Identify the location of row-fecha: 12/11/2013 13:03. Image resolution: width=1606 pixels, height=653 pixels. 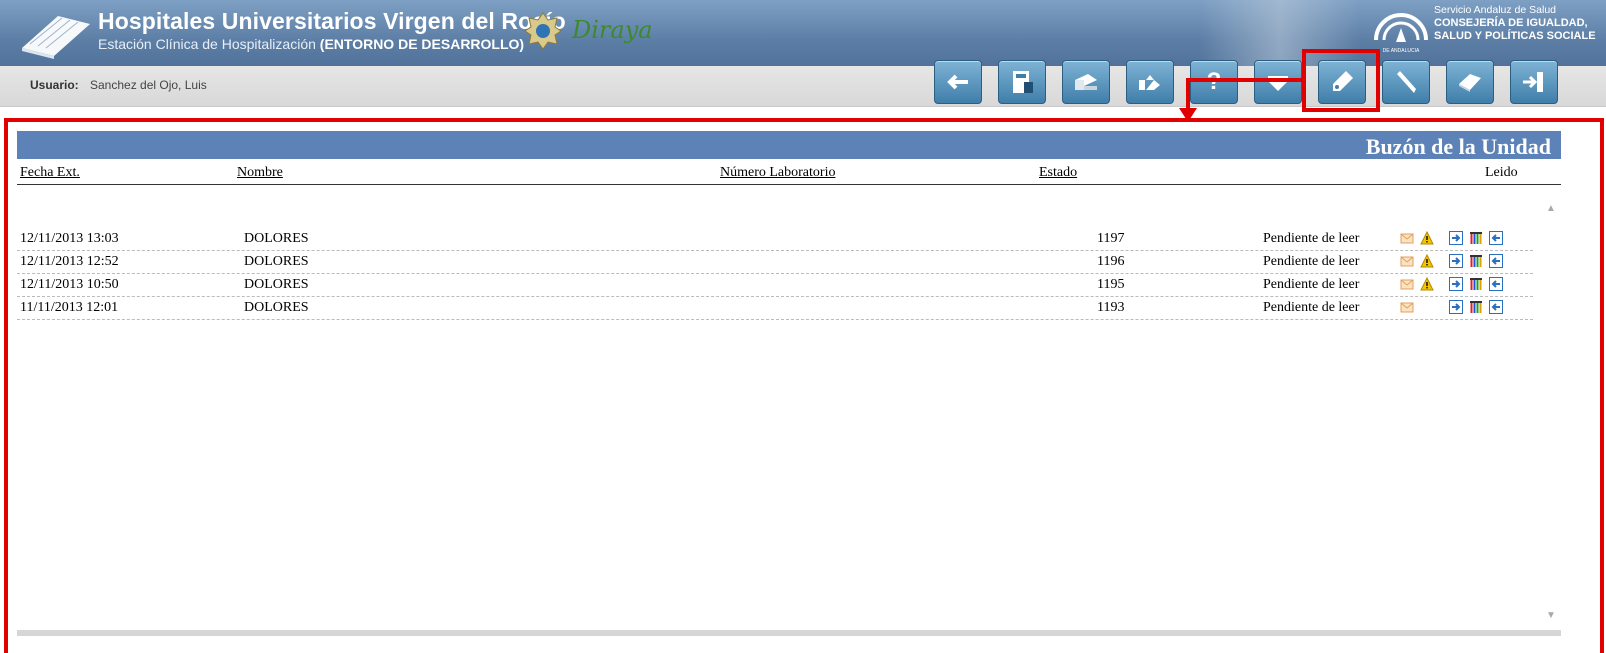
(69, 238).